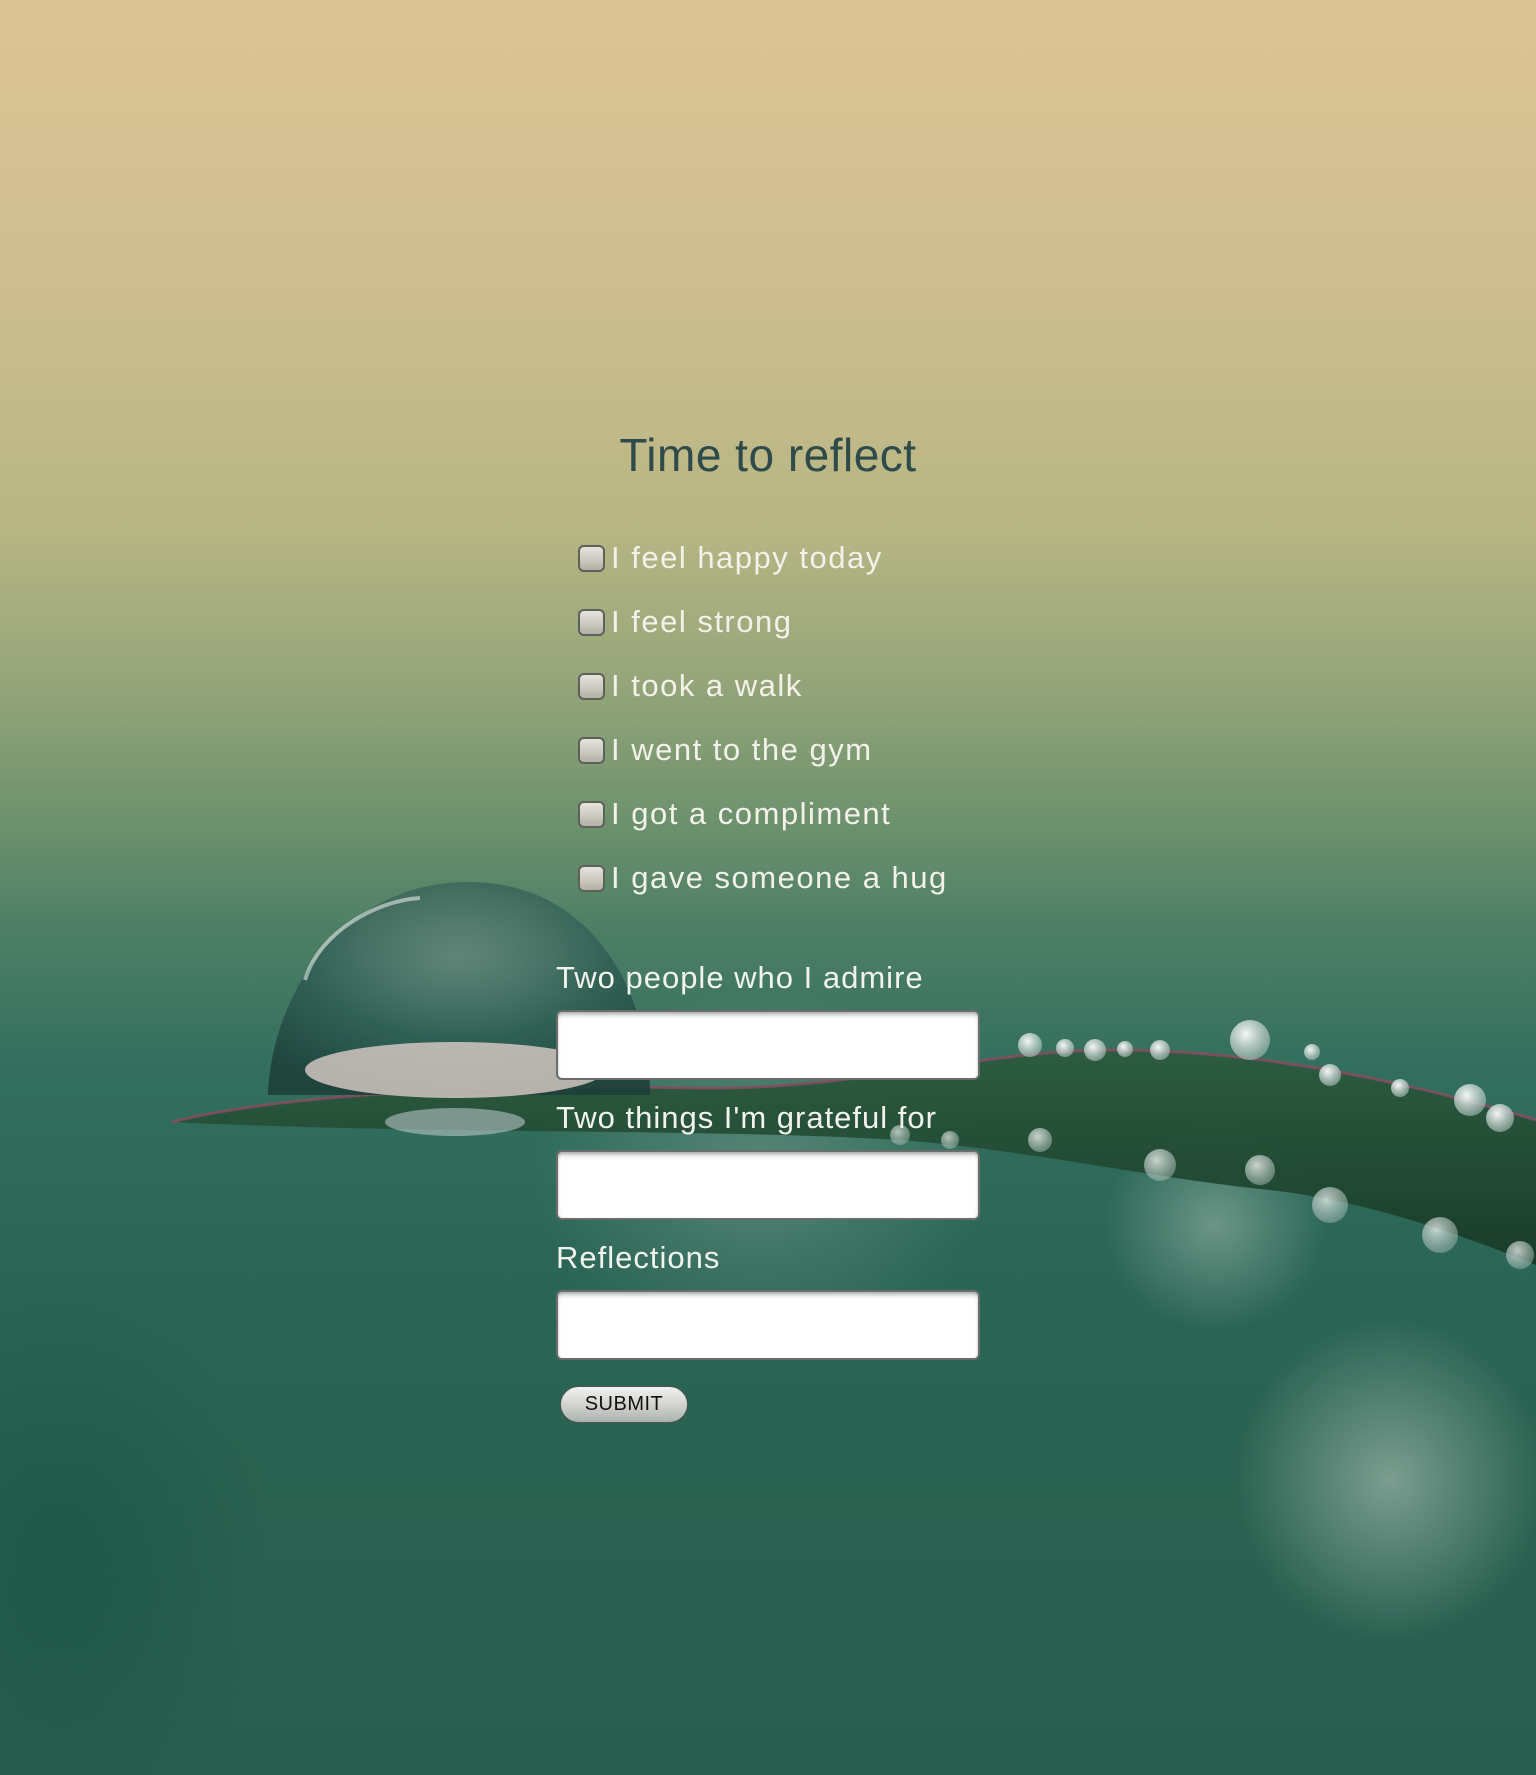 Image resolution: width=1536 pixels, height=1775 pixels. I want to click on admire-input, so click(768, 1045).